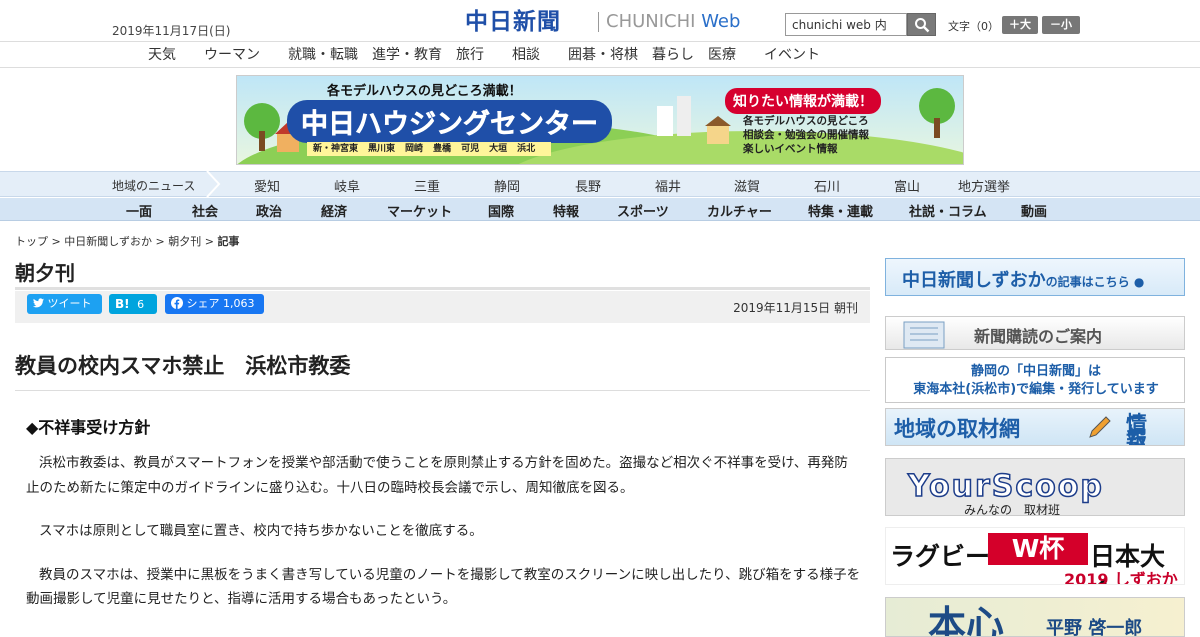 This screenshot has height=637, width=1200. Describe the element at coordinates (957, 429) in the screenshot. I see `news-tip-title: 地域の取材網` at that location.